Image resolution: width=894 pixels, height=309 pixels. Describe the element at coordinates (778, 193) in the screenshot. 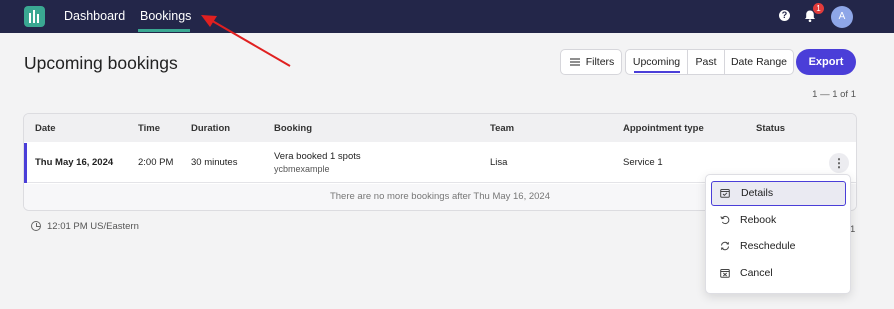

I see `menu-item-details: Details` at that location.